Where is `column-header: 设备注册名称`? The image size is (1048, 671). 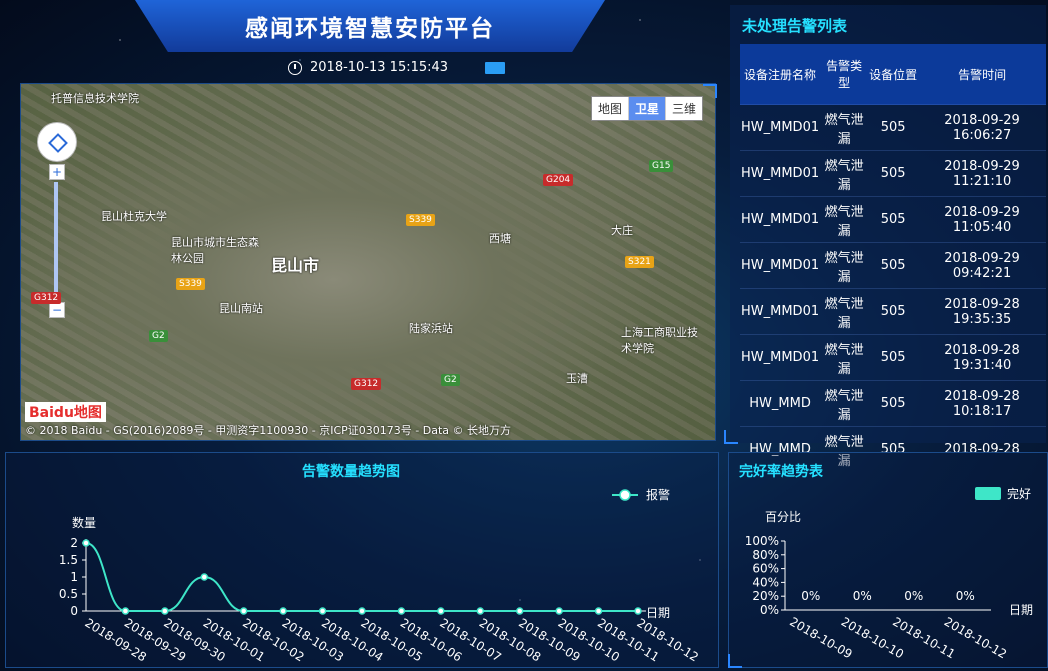
column-header: 设备注册名称 is located at coordinates (780, 74).